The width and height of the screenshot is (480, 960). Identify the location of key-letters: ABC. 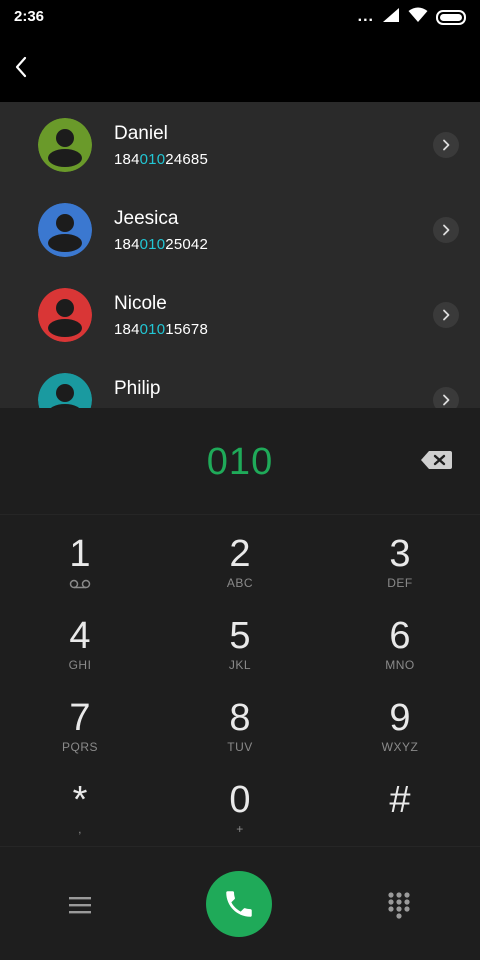
(240, 583).